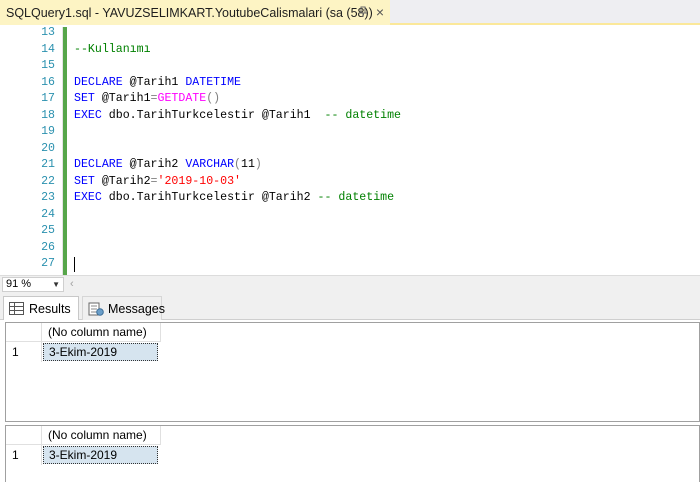  I want to click on scroll-left-icon: ‹, so click(72, 284).